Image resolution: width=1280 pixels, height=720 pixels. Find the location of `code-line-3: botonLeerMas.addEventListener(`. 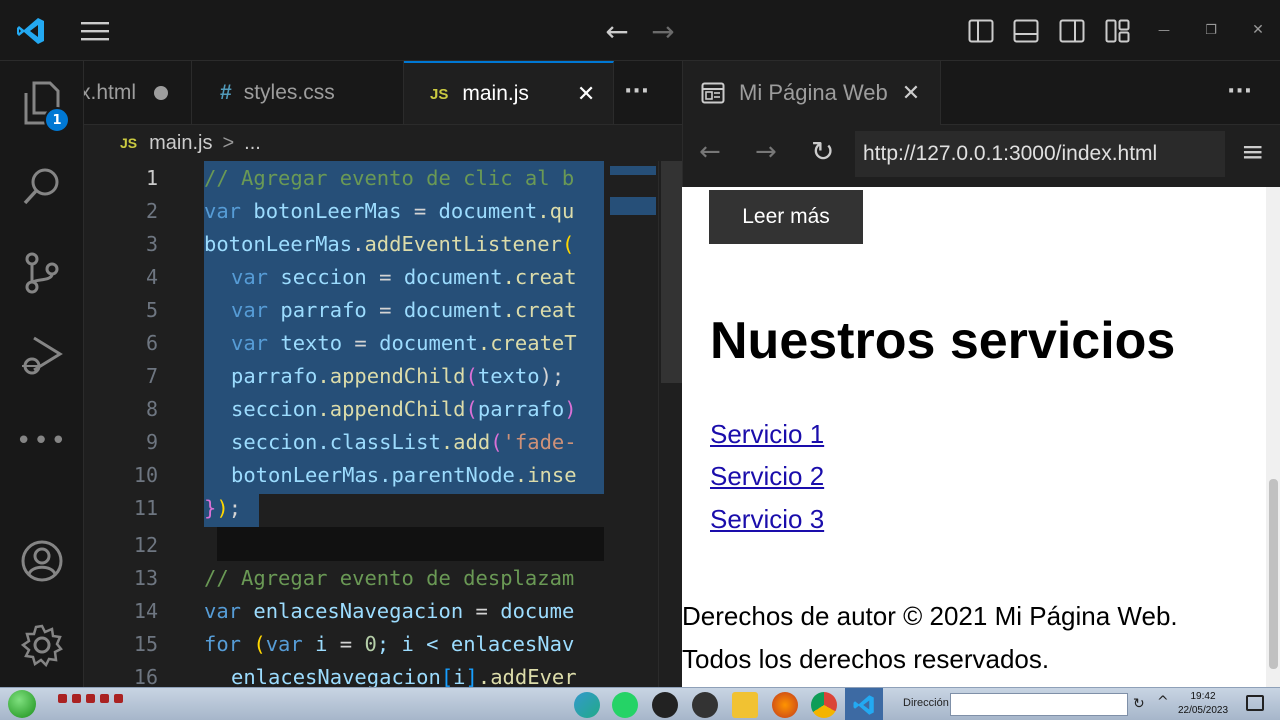

code-line-3: botonLeerMas.addEventListener( is located at coordinates (389, 244).